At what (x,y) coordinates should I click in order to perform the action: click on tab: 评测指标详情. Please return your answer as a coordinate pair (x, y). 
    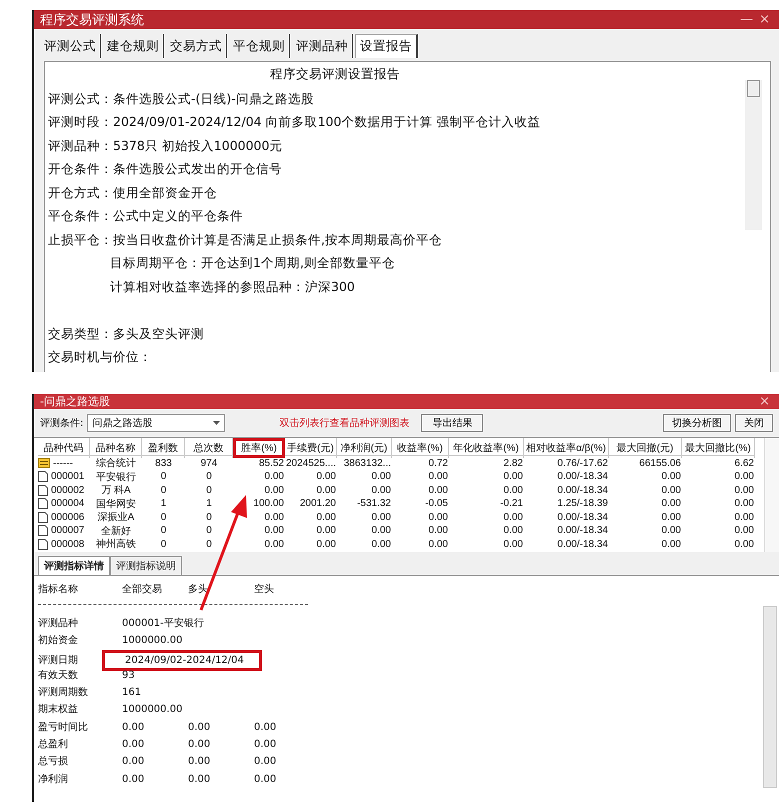
    Looking at the image, I should click on (74, 565).